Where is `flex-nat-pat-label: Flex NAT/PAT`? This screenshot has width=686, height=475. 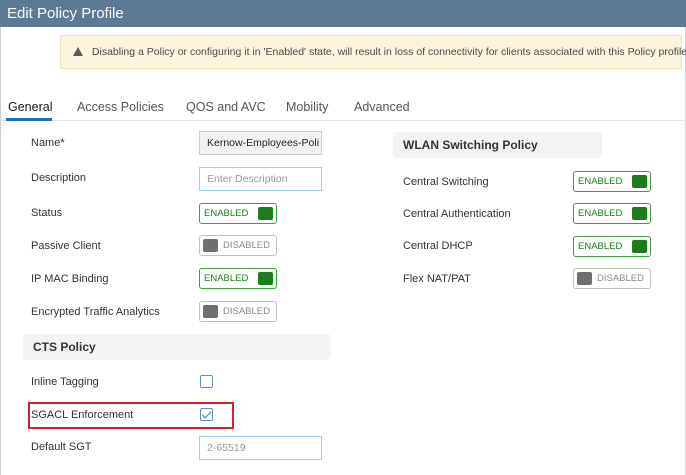
flex-nat-pat-label: Flex NAT/PAT is located at coordinates (437, 279).